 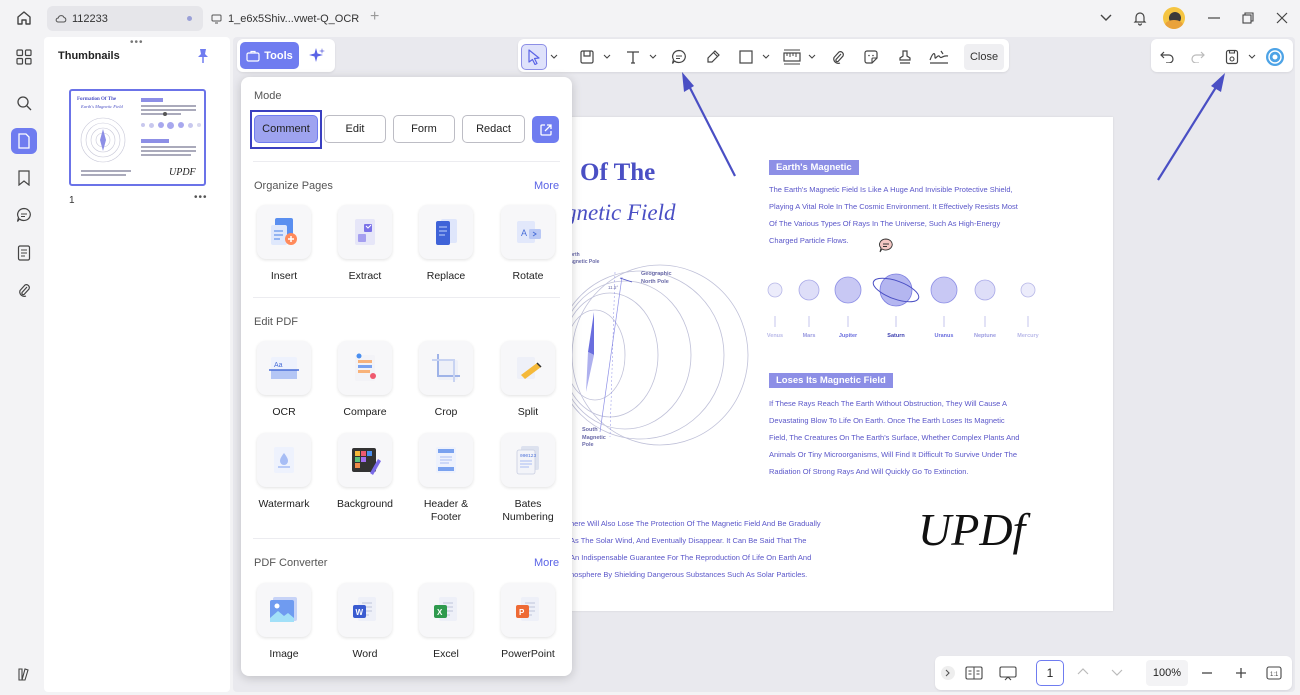 I want to click on tools-button: Tools, so click(x=269, y=55).